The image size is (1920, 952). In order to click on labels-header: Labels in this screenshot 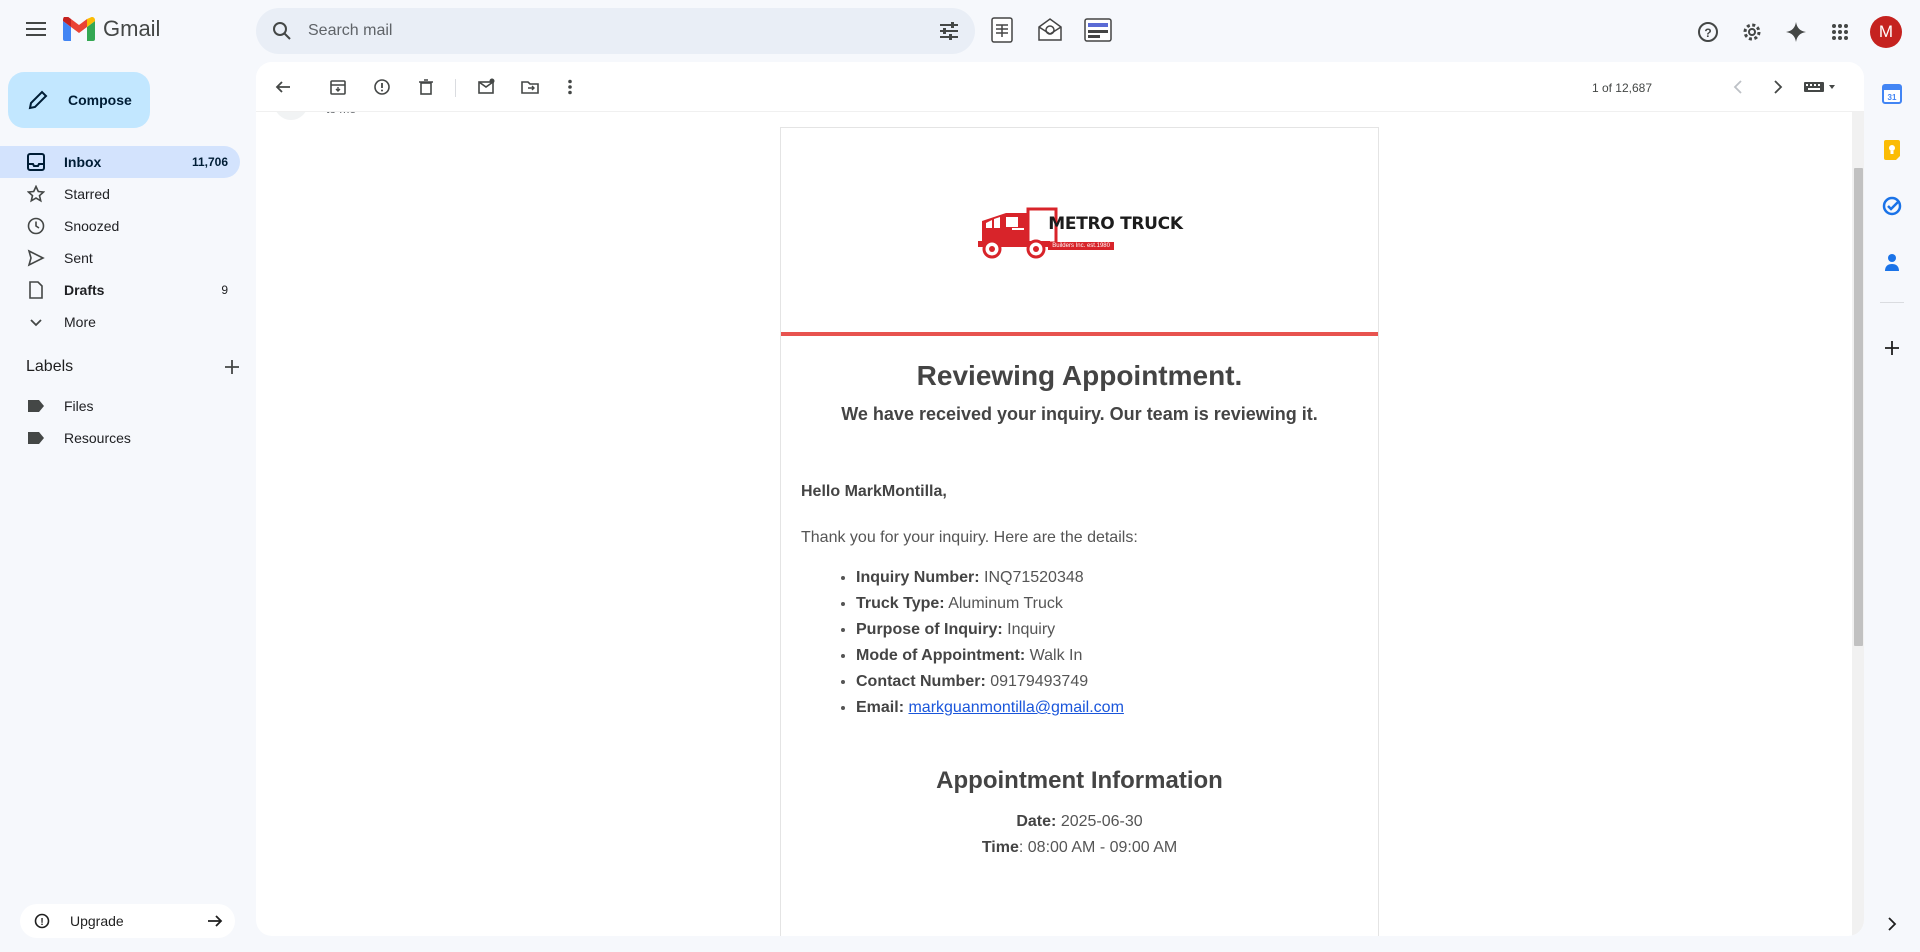, I will do `click(133, 367)`.